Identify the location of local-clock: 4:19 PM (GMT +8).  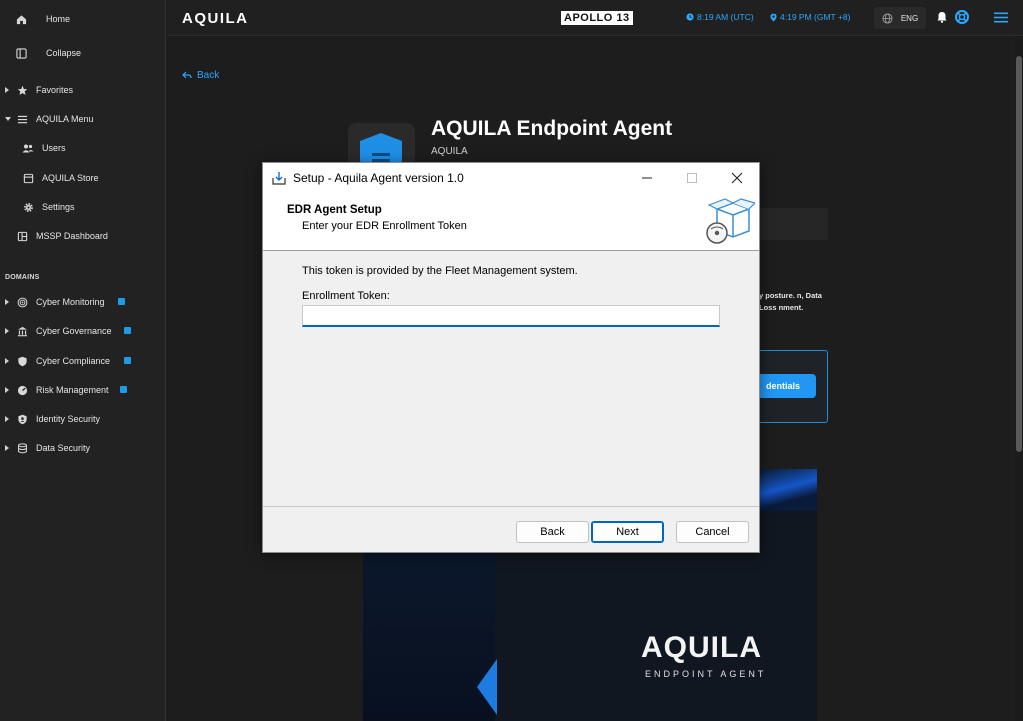
(810, 17).